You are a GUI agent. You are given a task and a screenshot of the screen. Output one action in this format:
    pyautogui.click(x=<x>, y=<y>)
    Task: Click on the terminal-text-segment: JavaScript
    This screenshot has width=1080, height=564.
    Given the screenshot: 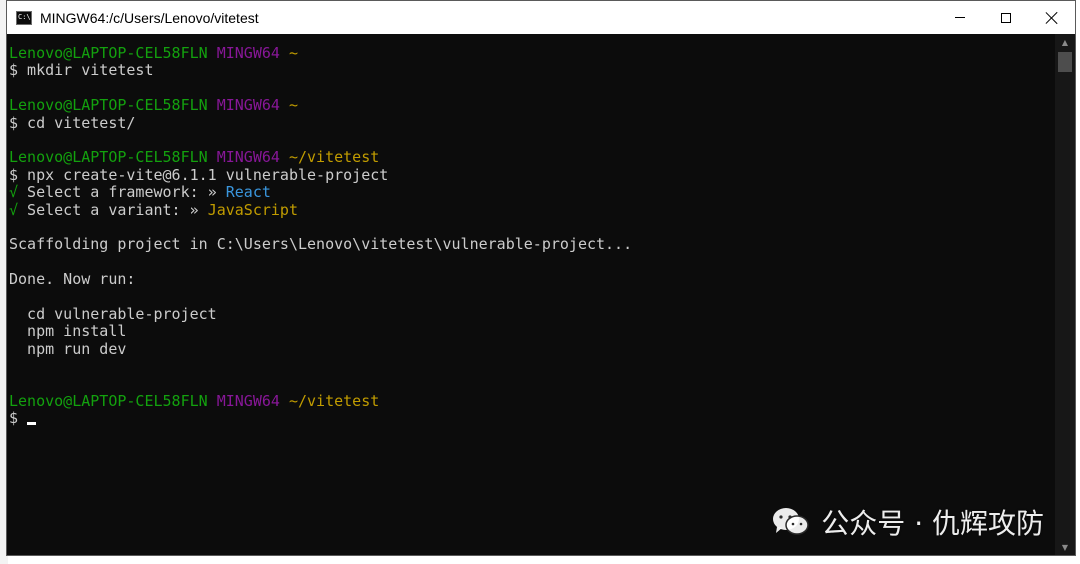 What is the action you would take?
    pyautogui.click(x=252, y=209)
    